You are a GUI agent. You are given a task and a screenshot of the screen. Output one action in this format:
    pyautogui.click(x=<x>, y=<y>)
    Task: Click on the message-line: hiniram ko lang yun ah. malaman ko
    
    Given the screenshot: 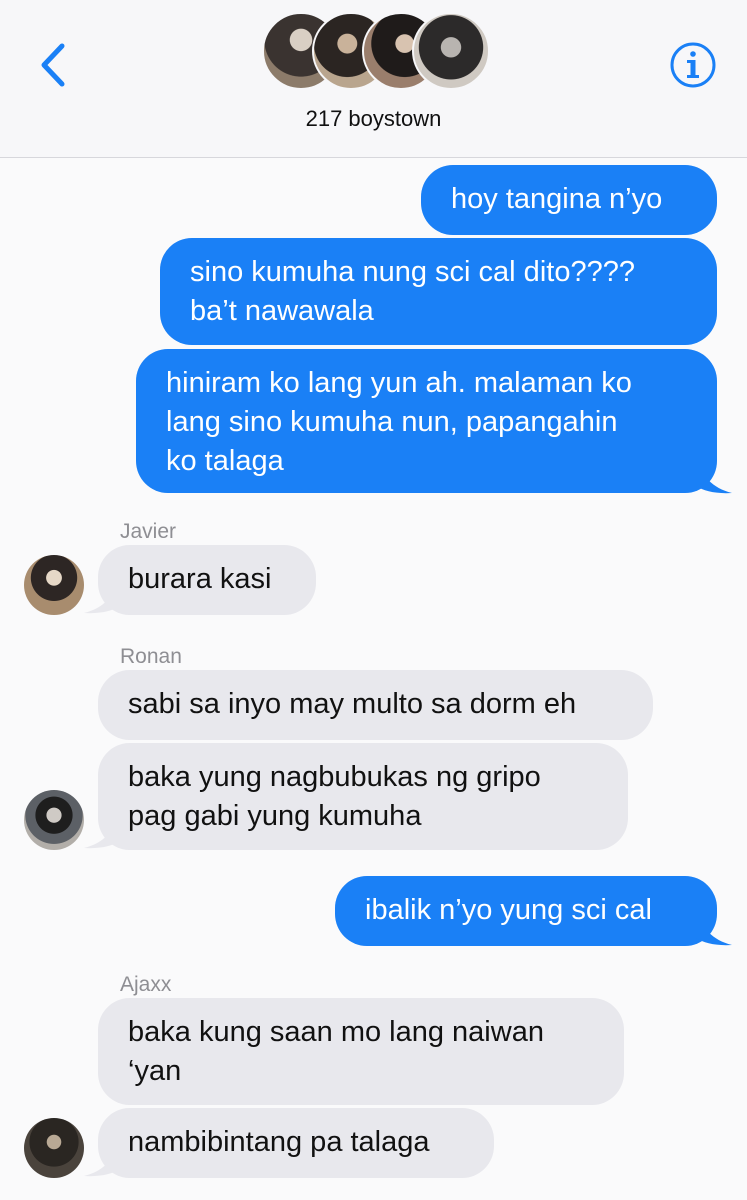 What is the action you would take?
    pyautogui.click(x=399, y=383)
    